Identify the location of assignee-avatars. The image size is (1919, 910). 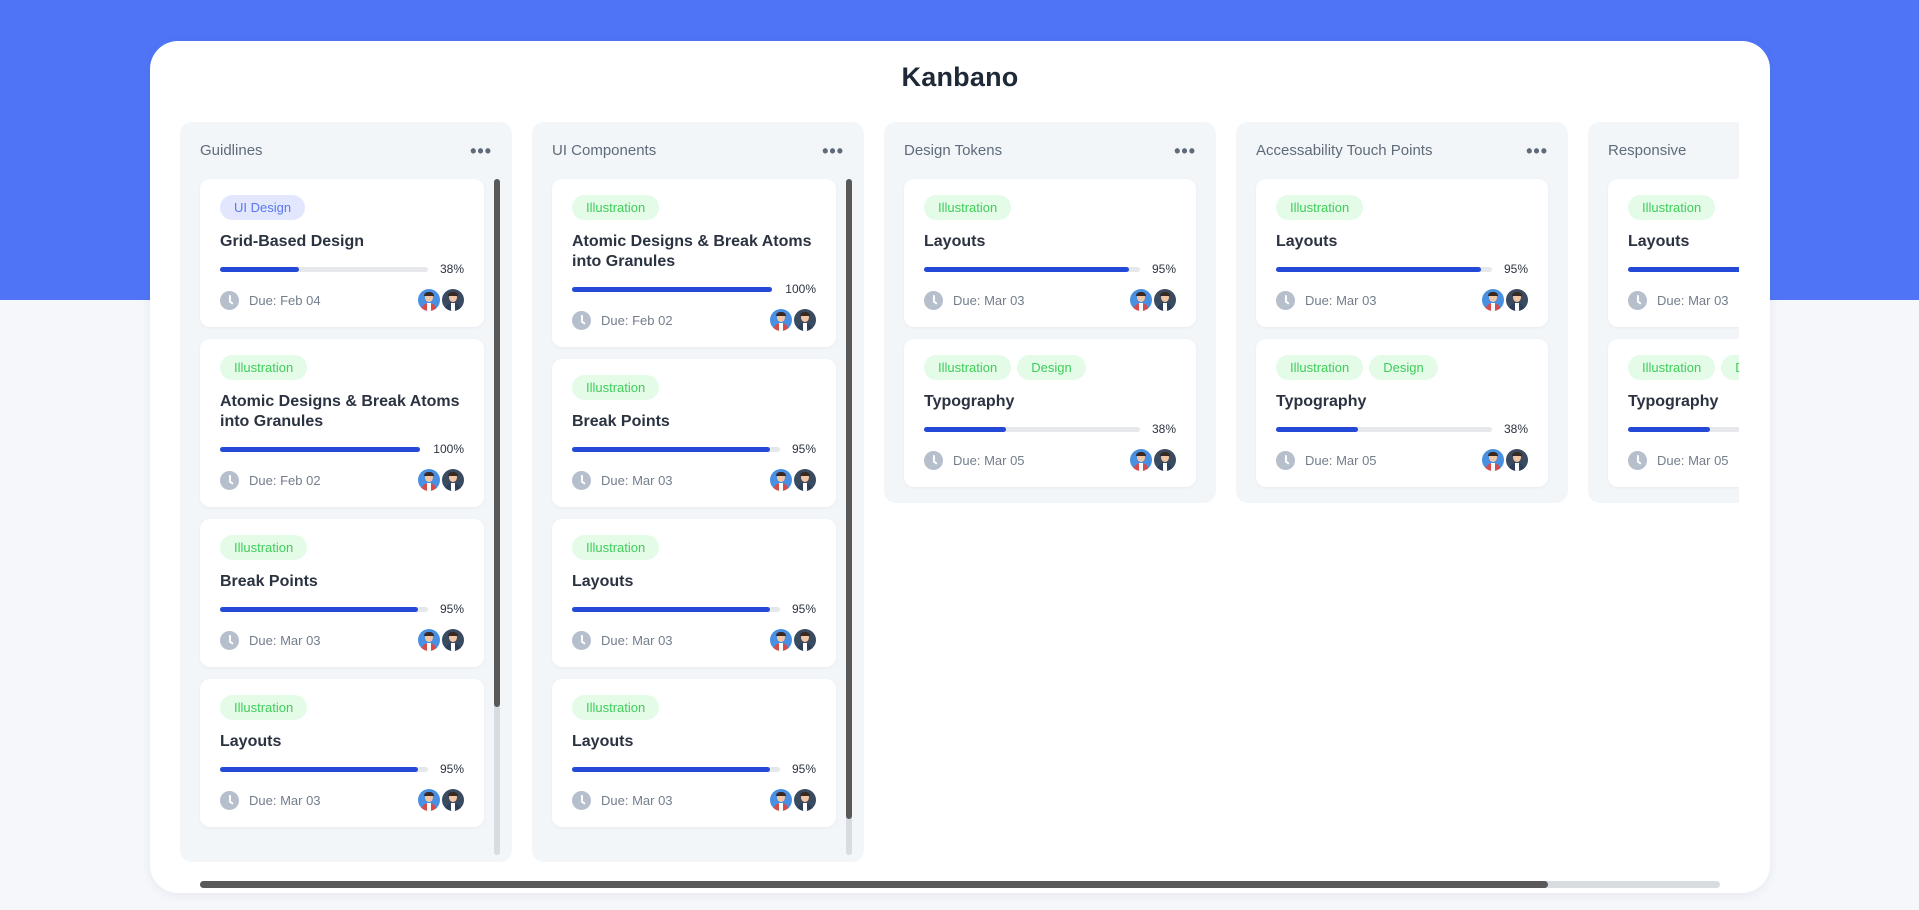
(441, 800).